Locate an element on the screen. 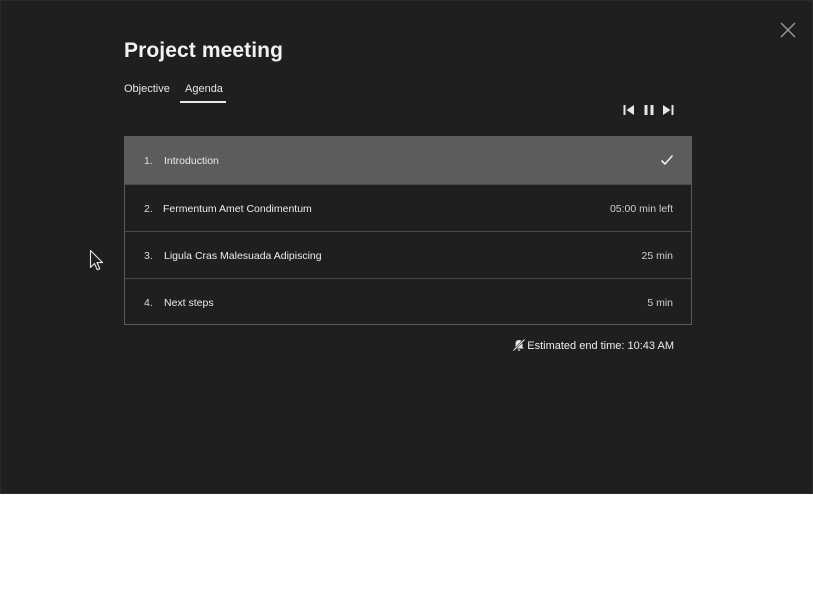 This screenshot has height=610, width=813. agenda-item-title: Ligula Cras Malesuada Adipiscing is located at coordinates (243, 256).